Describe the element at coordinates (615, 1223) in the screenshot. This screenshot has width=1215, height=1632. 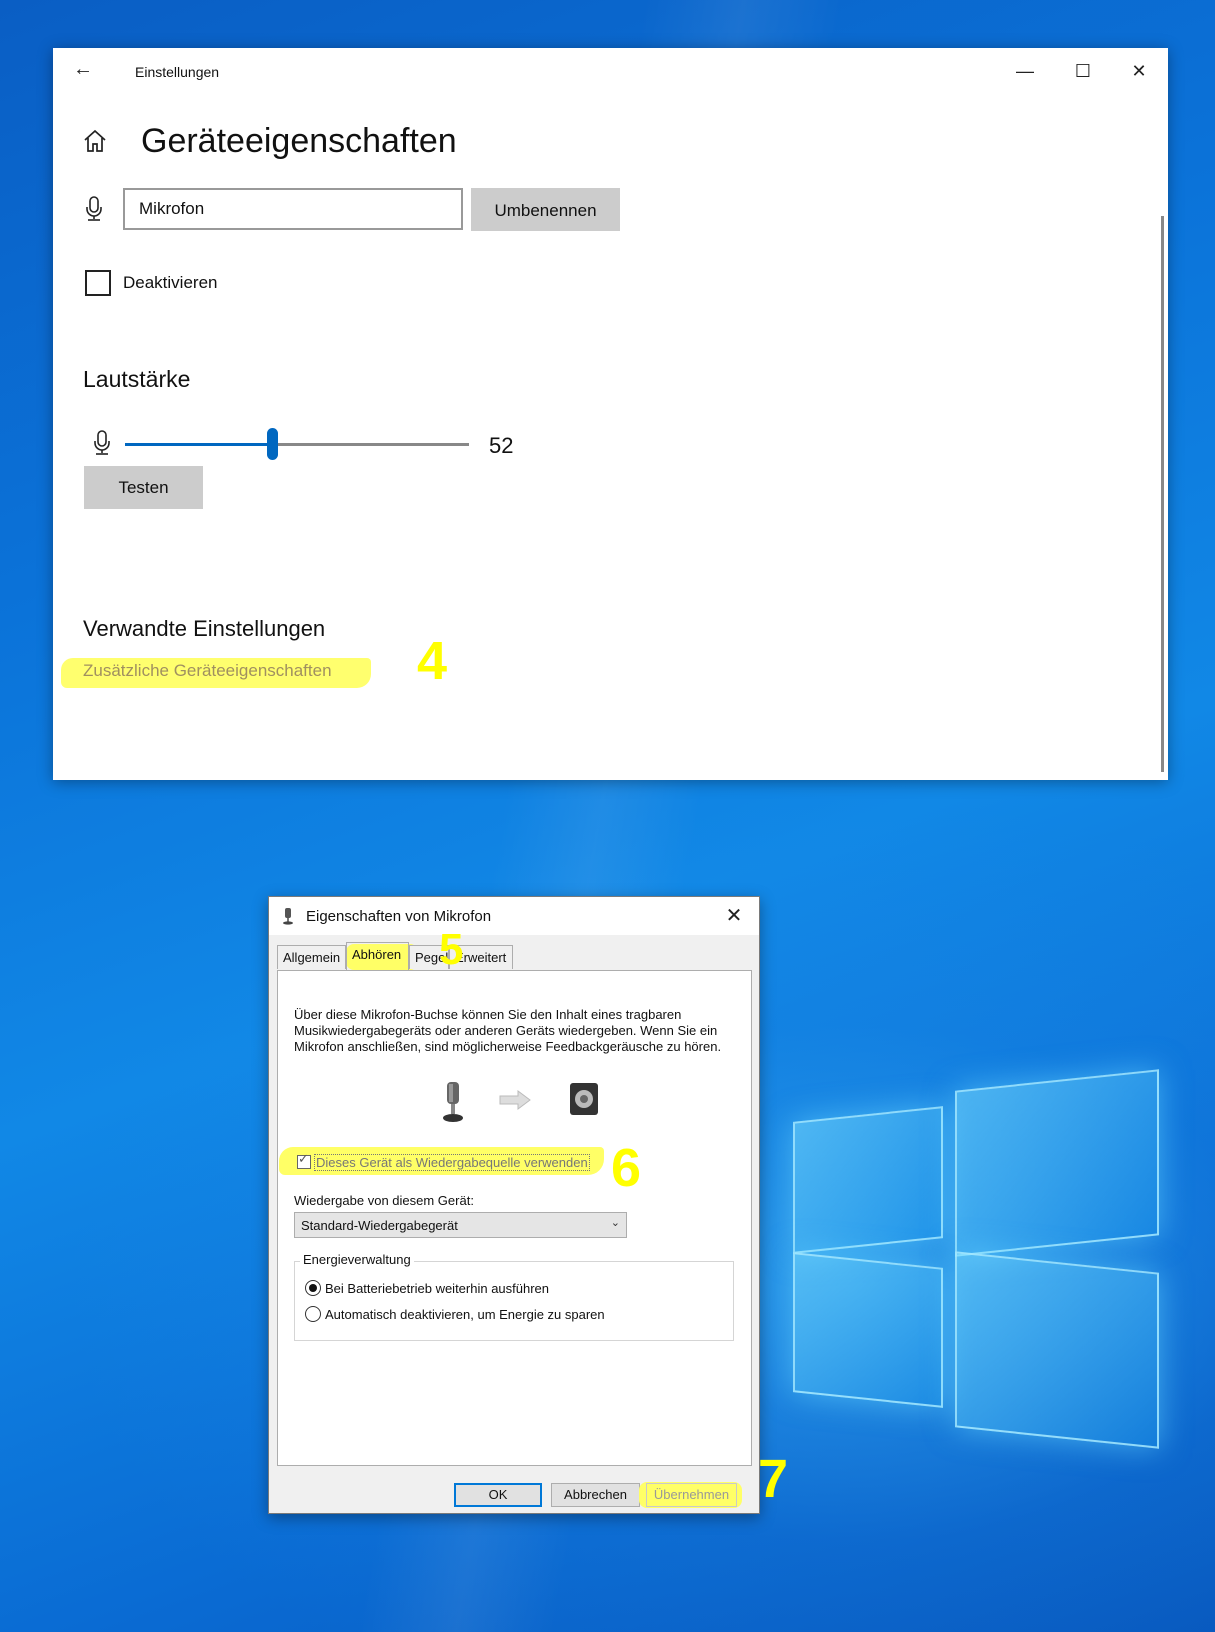
I see `chevron-down-icon: ⌄` at that location.